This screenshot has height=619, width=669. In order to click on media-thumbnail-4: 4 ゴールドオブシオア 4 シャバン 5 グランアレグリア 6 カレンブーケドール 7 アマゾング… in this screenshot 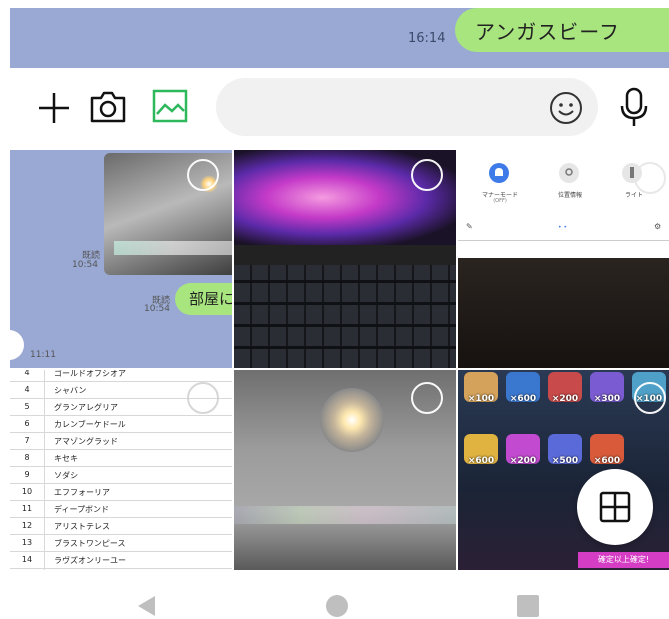, I will do `click(121, 470)`.